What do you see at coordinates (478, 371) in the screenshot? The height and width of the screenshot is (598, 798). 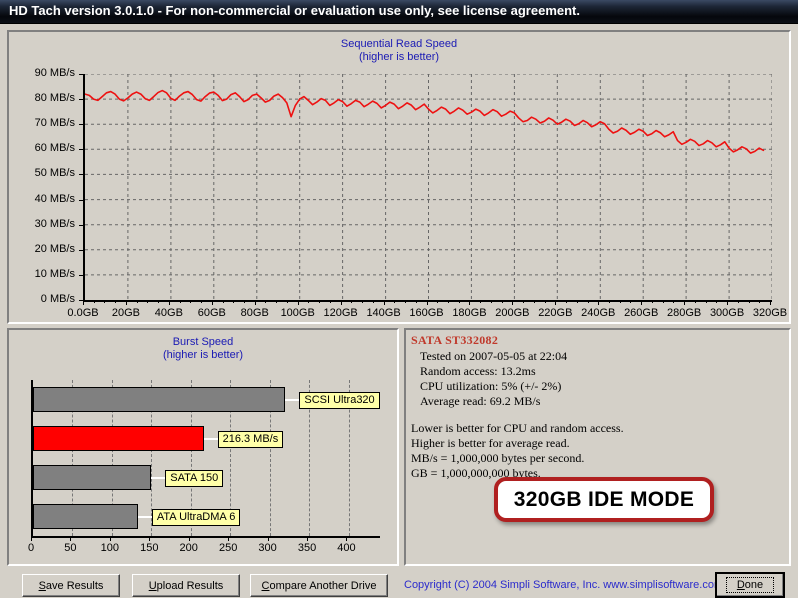 I see `drive-stat-line: Random access: 13.2ms` at bounding box center [478, 371].